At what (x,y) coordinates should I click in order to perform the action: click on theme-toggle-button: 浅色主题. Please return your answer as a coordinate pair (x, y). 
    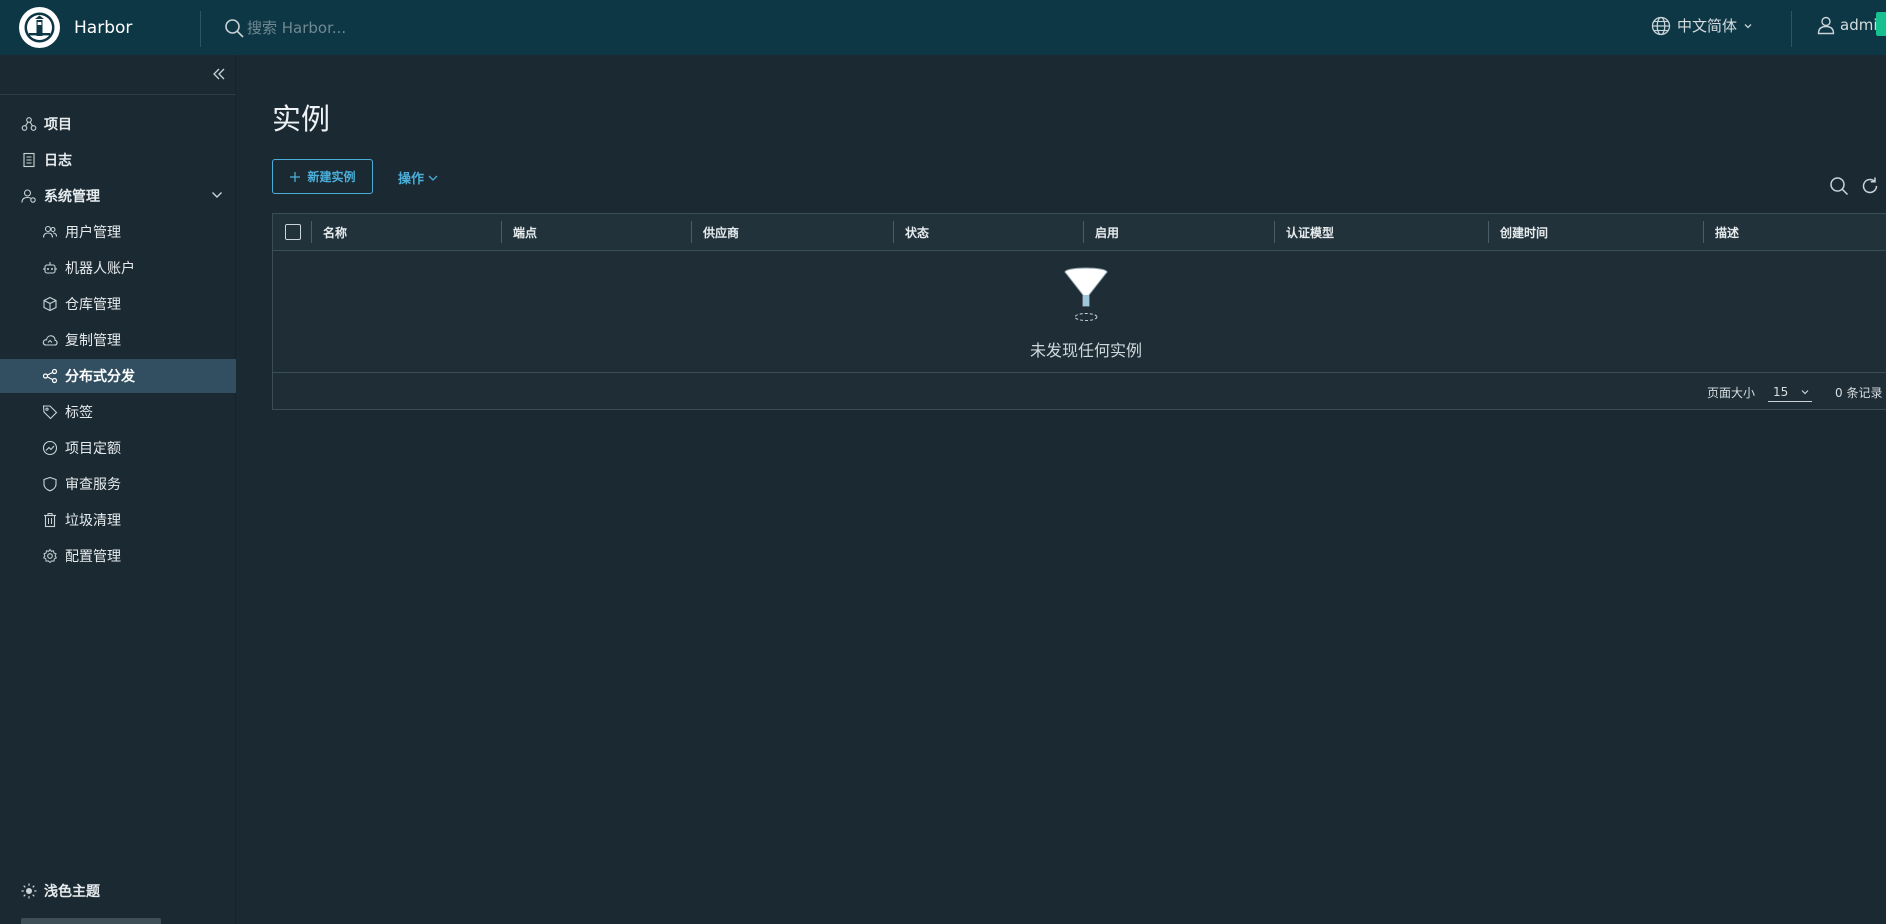
    Looking at the image, I should click on (60, 891).